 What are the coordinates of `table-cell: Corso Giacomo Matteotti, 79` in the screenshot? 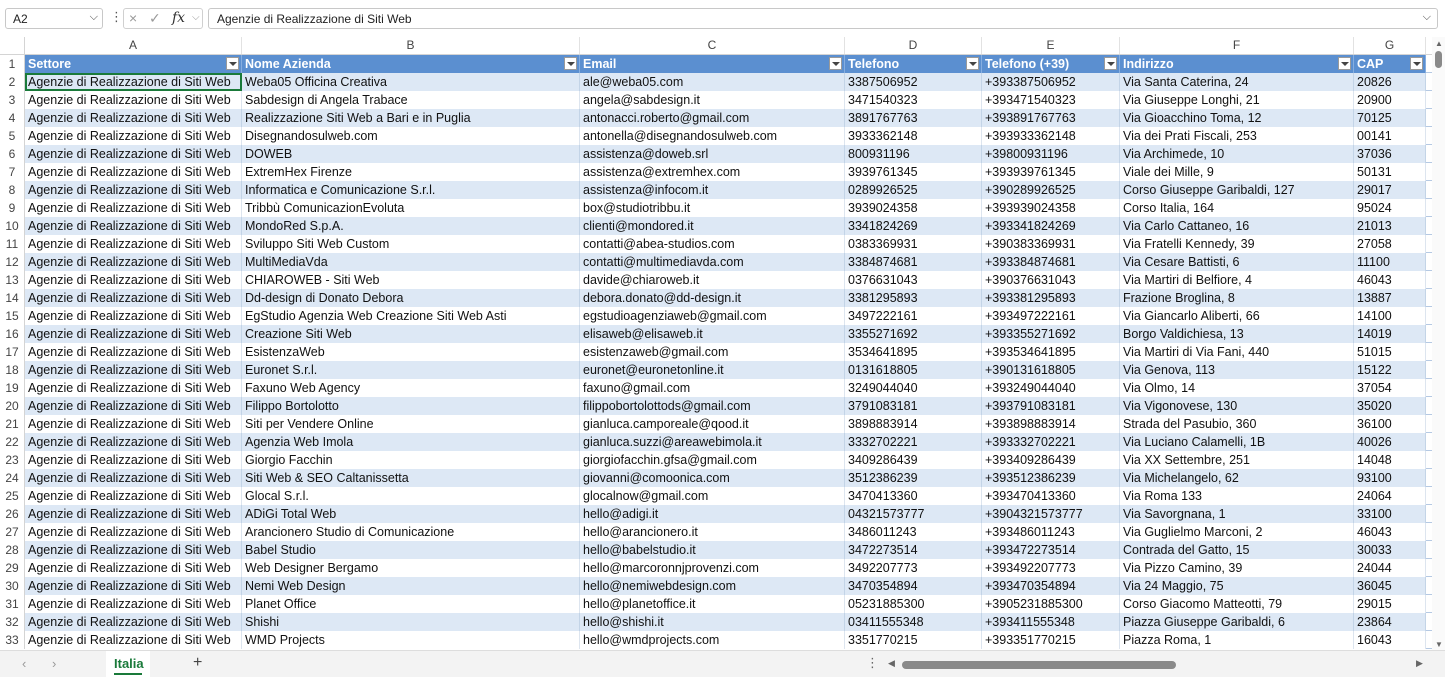 It's located at (1237, 604).